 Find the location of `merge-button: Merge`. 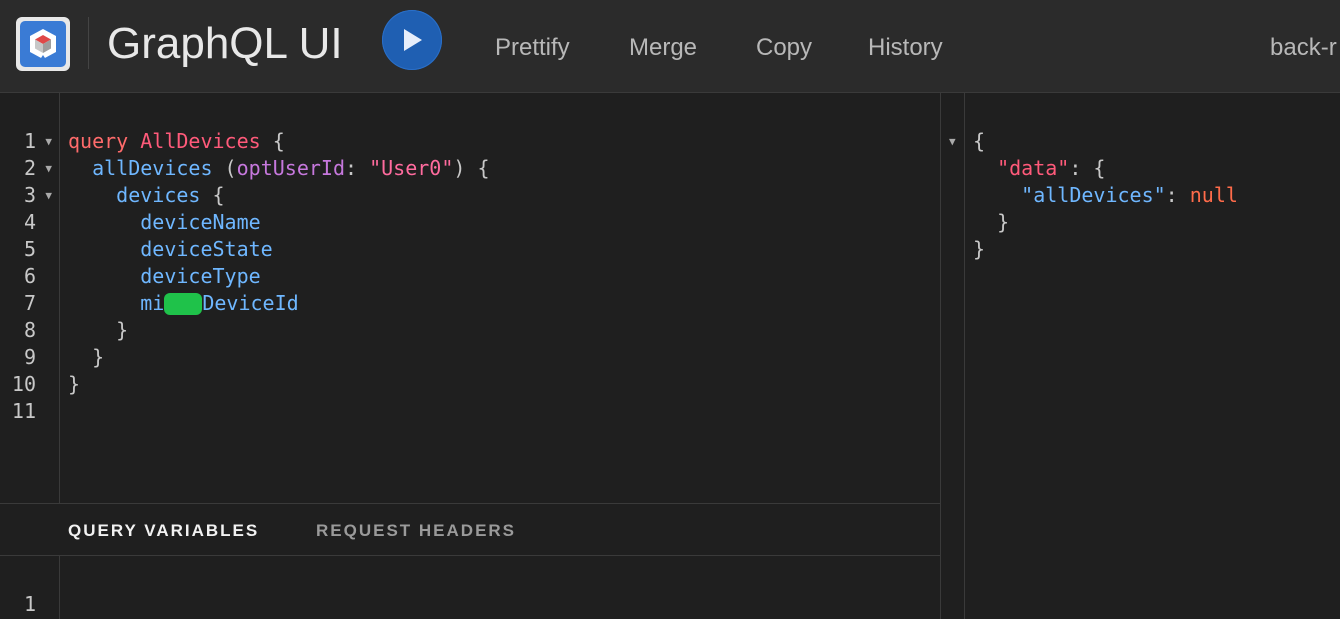

merge-button: Merge is located at coordinates (663, 48).